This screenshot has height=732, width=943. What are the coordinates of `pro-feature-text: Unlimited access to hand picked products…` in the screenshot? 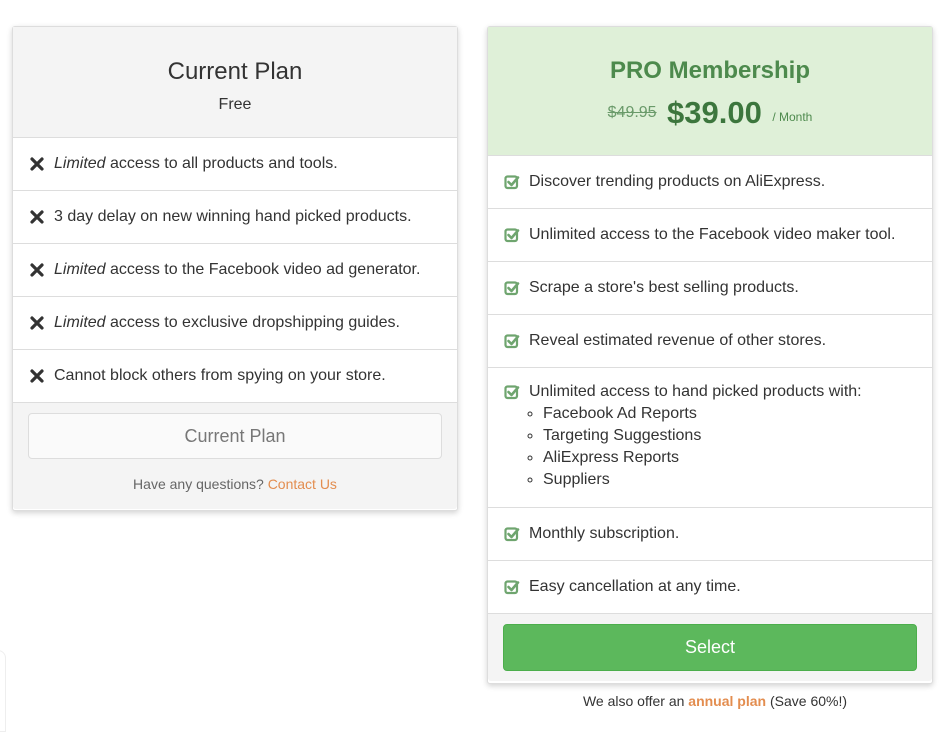 It's located at (695, 391).